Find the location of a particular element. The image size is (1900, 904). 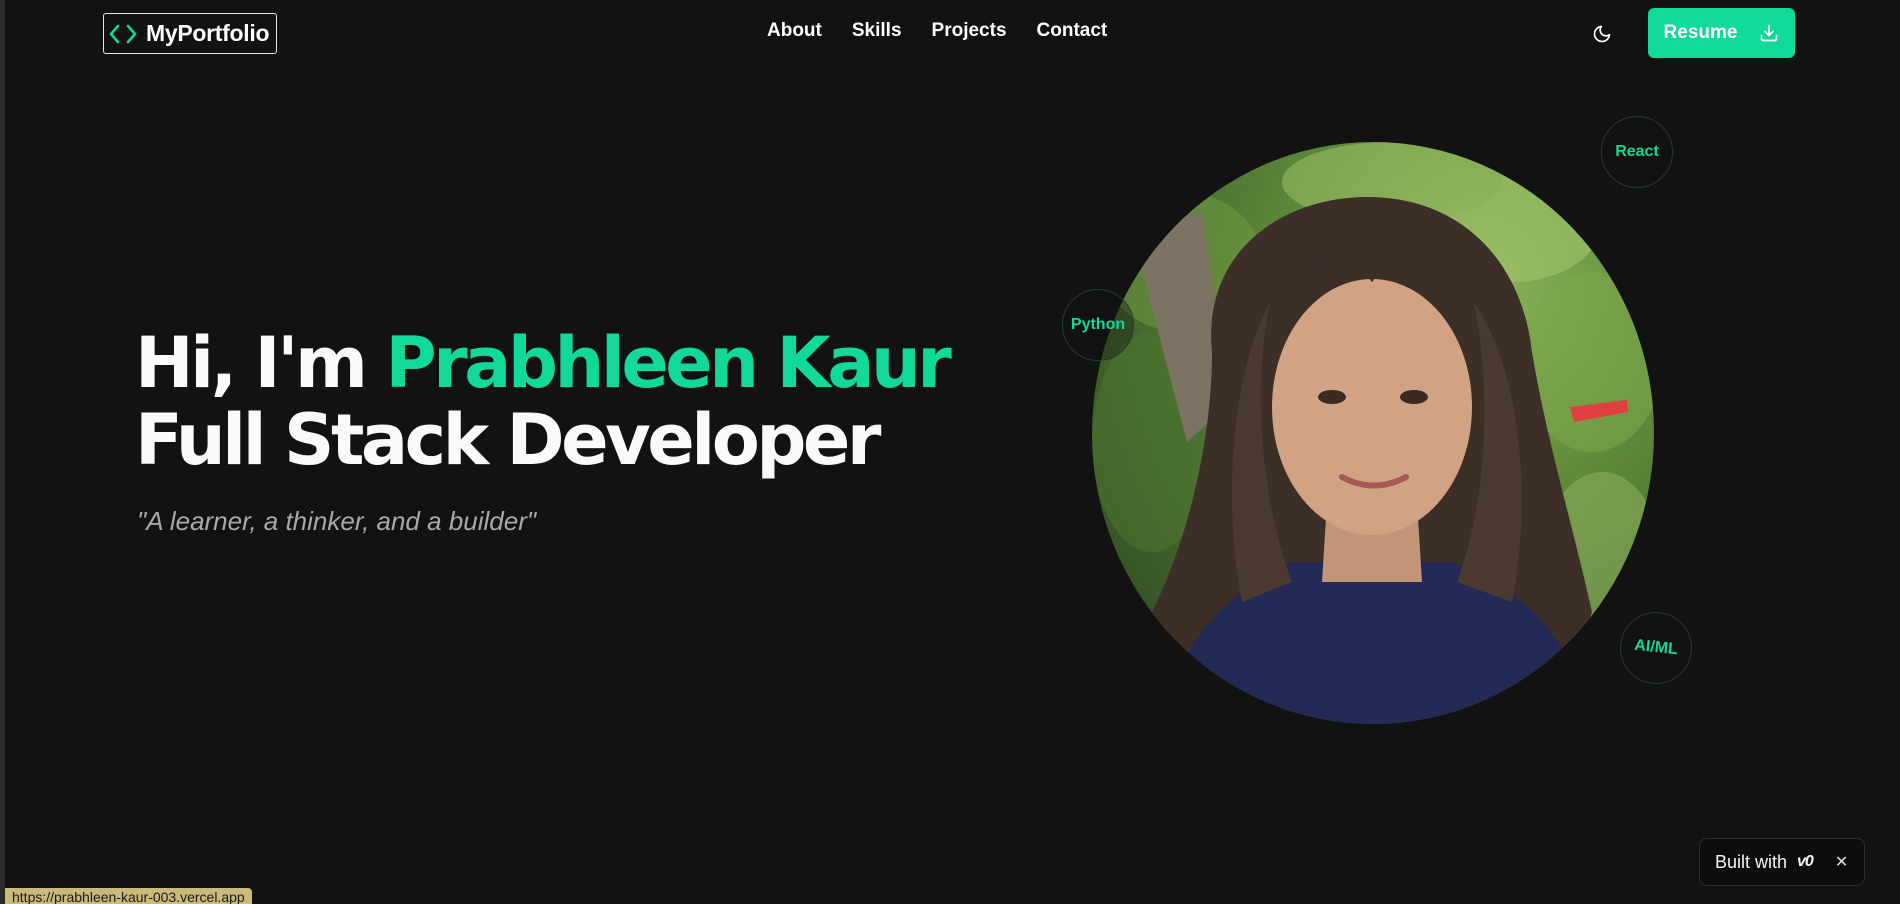

window-edge is located at coordinates (2, 452).